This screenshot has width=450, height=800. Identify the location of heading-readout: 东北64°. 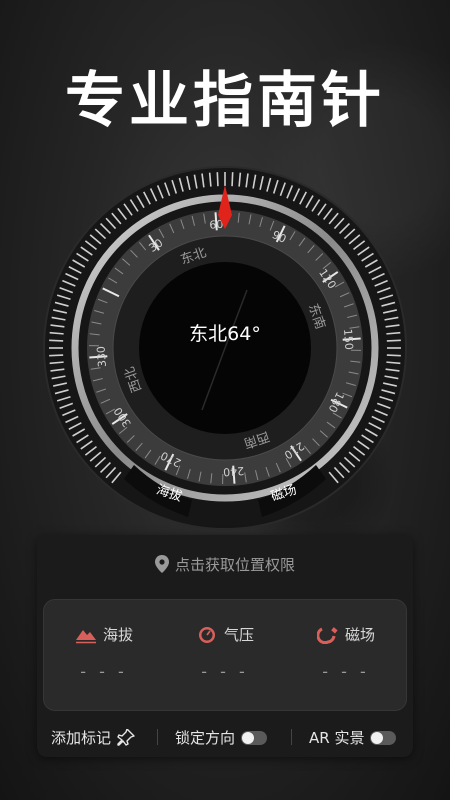
(225, 334).